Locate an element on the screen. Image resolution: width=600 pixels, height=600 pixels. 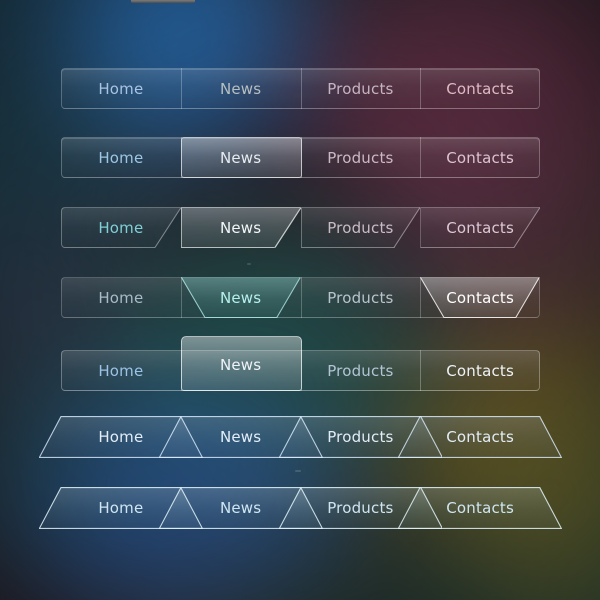
navbar-4-tab-home: Home is located at coordinates (121, 297).